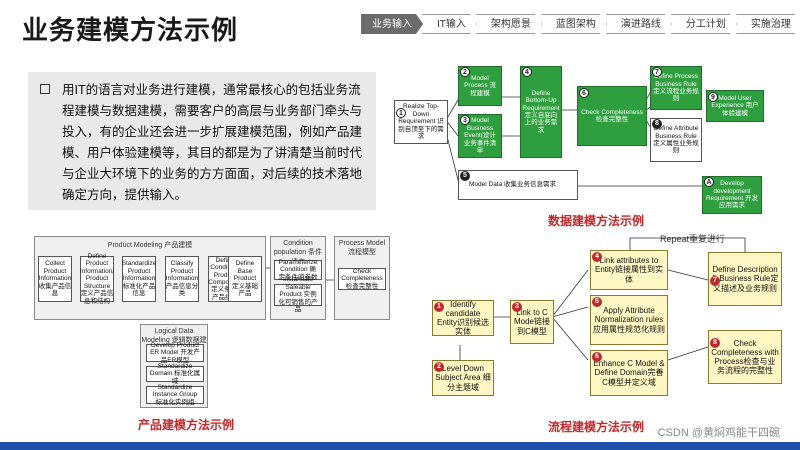 The height and width of the screenshot is (450, 800). I want to click on process-model-caption: 流程建模方法示例, so click(596, 427).